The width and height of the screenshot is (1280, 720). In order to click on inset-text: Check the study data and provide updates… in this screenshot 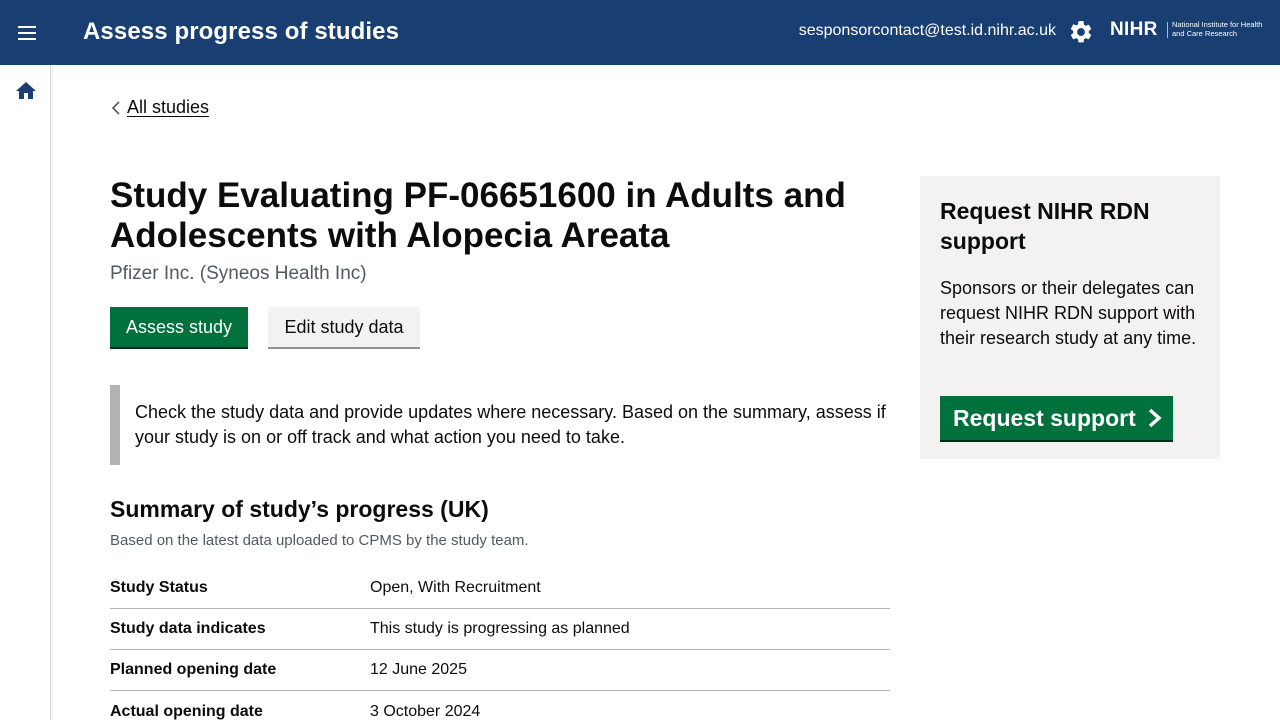, I will do `click(500, 425)`.